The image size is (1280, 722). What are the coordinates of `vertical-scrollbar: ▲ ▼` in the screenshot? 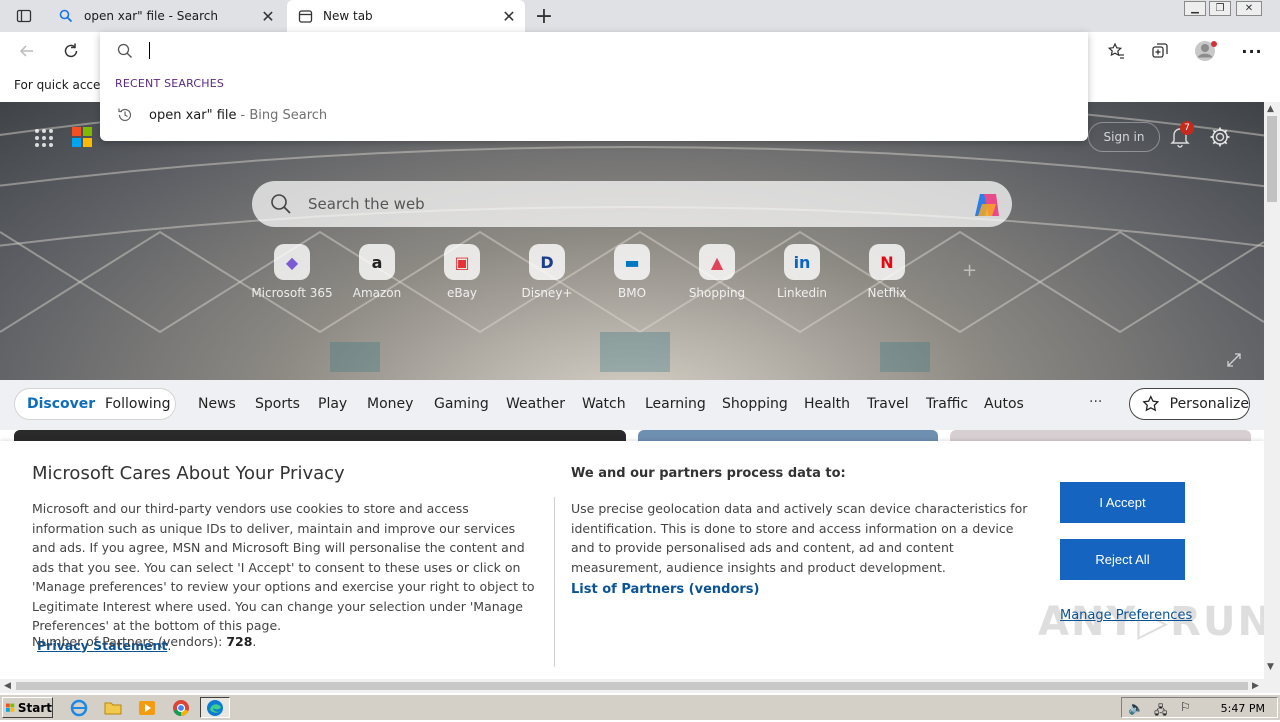 It's located at (1272, 390).